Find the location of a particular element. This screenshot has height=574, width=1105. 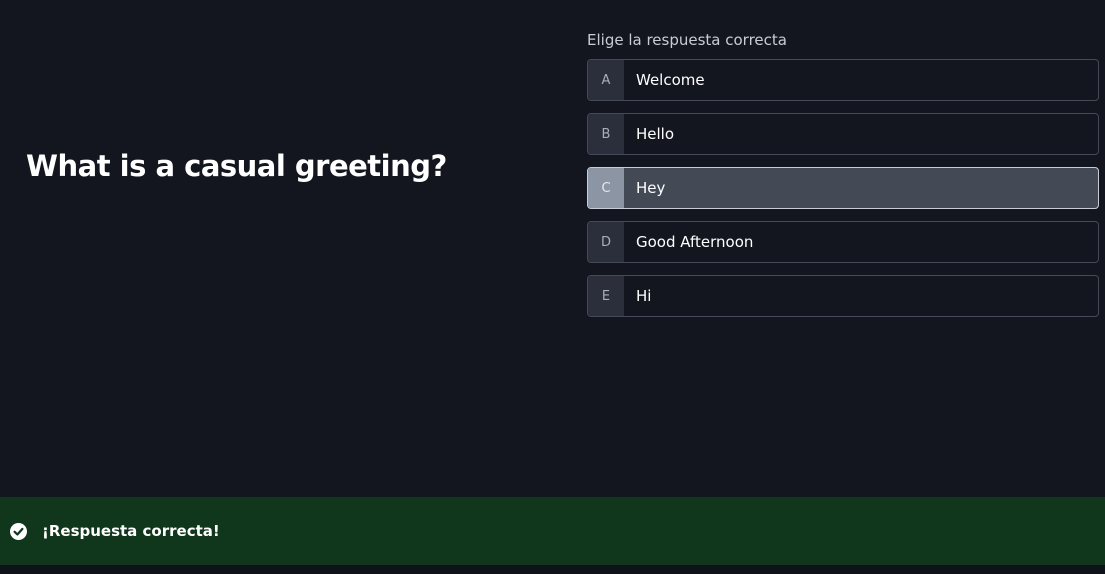

option-label: Hi is located at coordinates (644, 296).